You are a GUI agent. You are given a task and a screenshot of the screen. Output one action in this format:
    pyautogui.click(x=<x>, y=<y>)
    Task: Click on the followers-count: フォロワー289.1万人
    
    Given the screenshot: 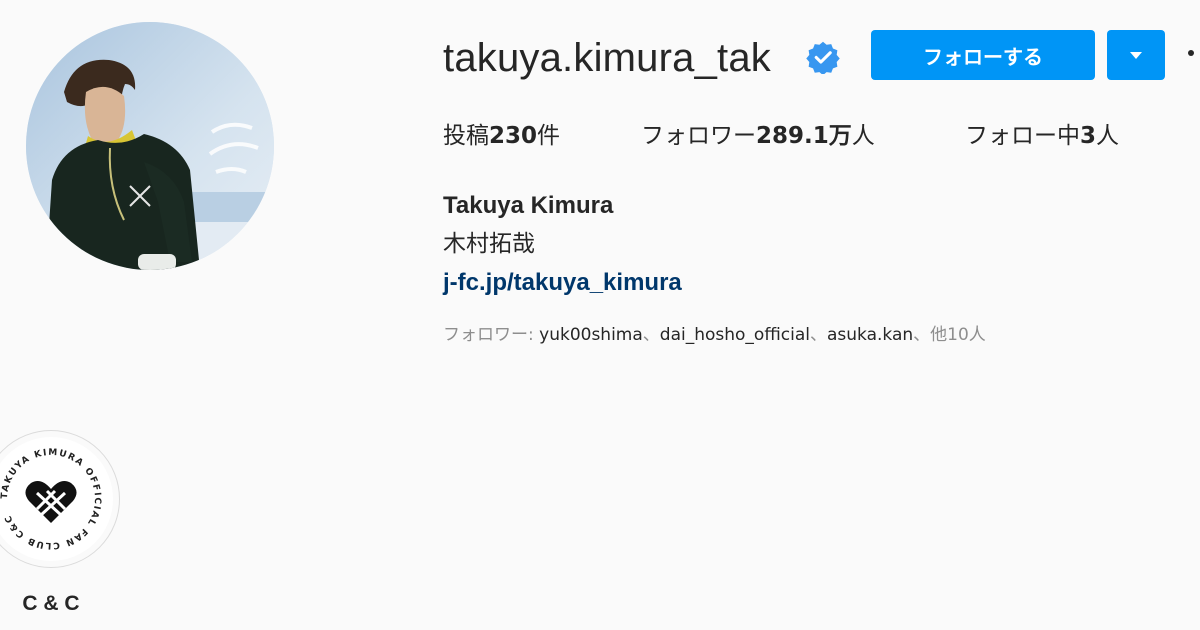 What is the action you would take?
    pyautogui.click(x=758, y=136)
    